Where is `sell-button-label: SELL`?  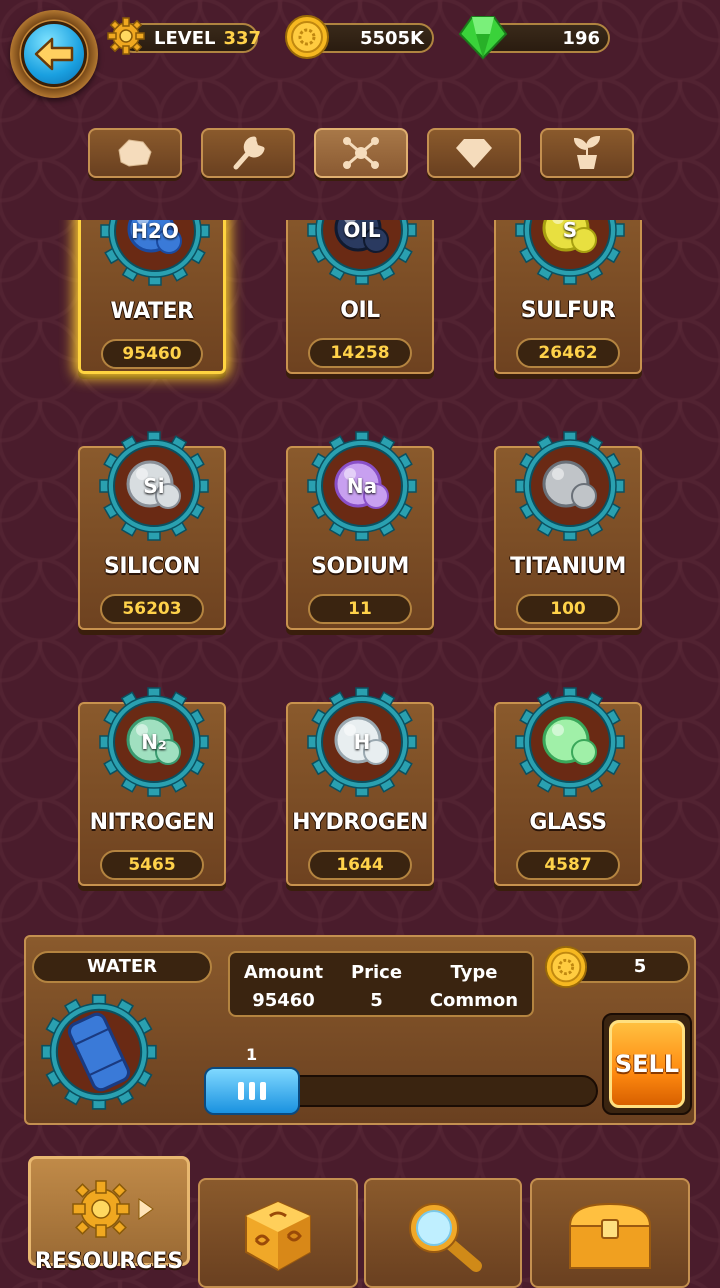 sell-button-label: SELL is located at coordinates (647, 1064).